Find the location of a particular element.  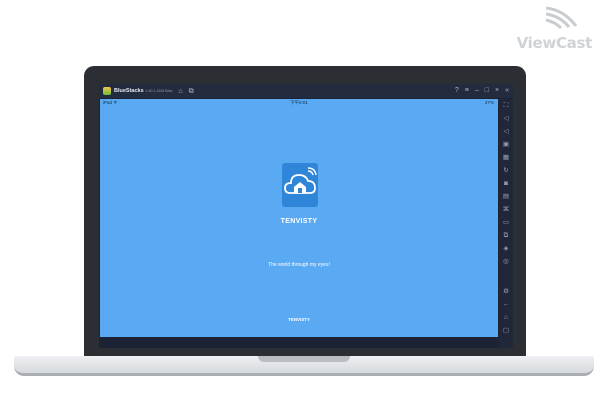

app-tagline: The world through my eyes! is located at coordinates (299, 265).